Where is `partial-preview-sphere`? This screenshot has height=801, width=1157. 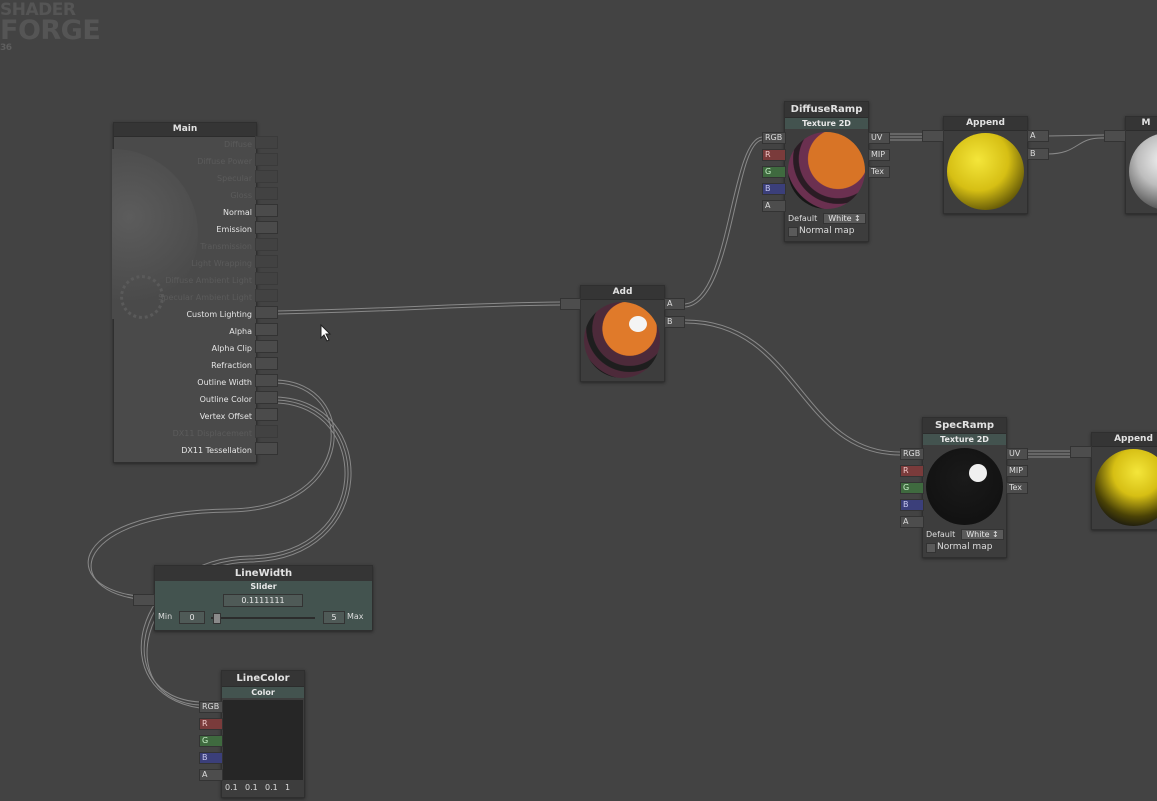
partial-preview-sphere is located at coordinates (1143, 171).